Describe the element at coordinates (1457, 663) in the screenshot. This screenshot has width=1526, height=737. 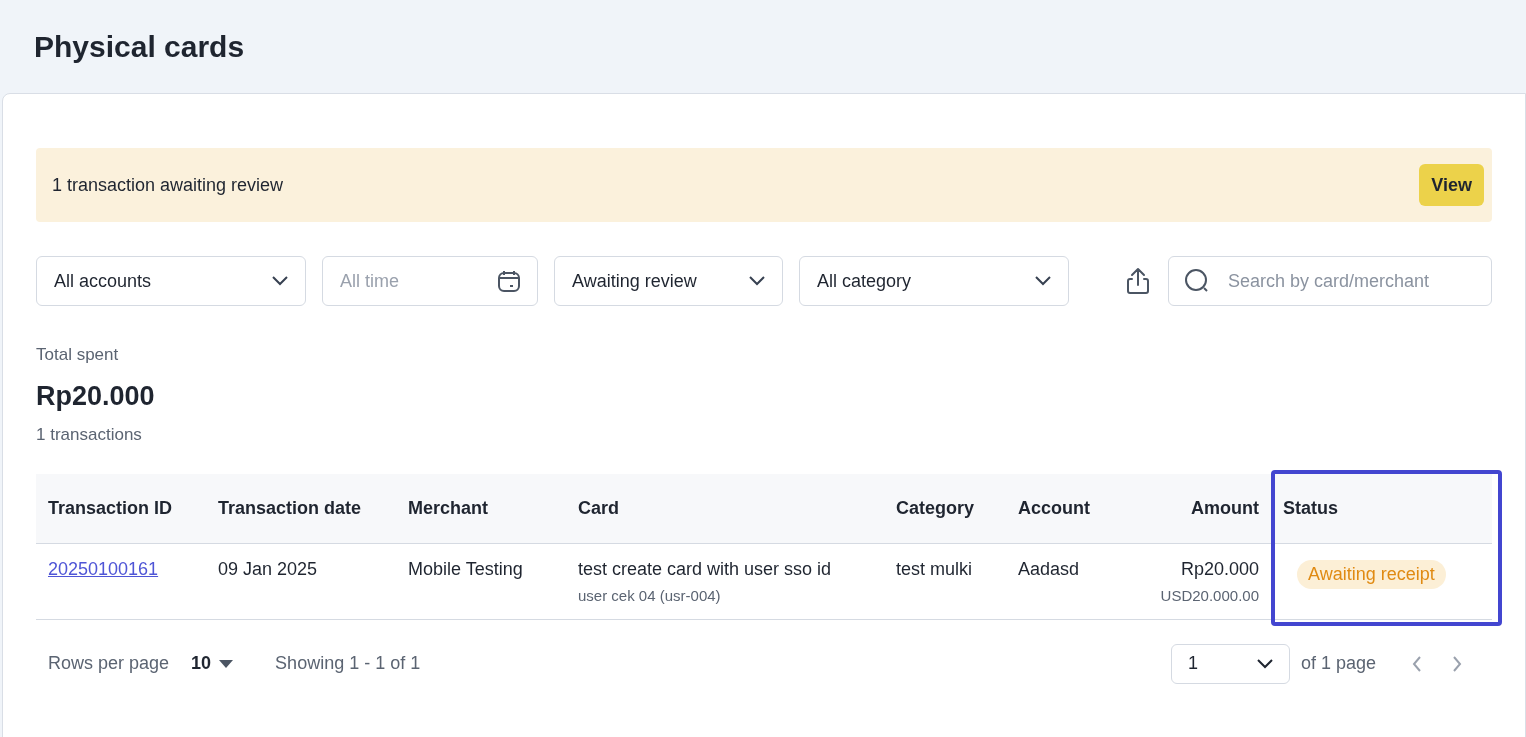
I see `chevron-right-icon` at that location.